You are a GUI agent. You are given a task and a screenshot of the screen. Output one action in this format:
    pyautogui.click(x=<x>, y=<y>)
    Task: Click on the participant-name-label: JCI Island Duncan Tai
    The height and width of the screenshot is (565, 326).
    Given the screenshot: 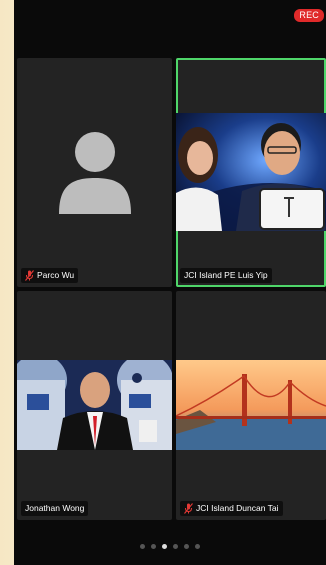 What is the action you would take?
    pyautogui.click(x=231, y=508)
    